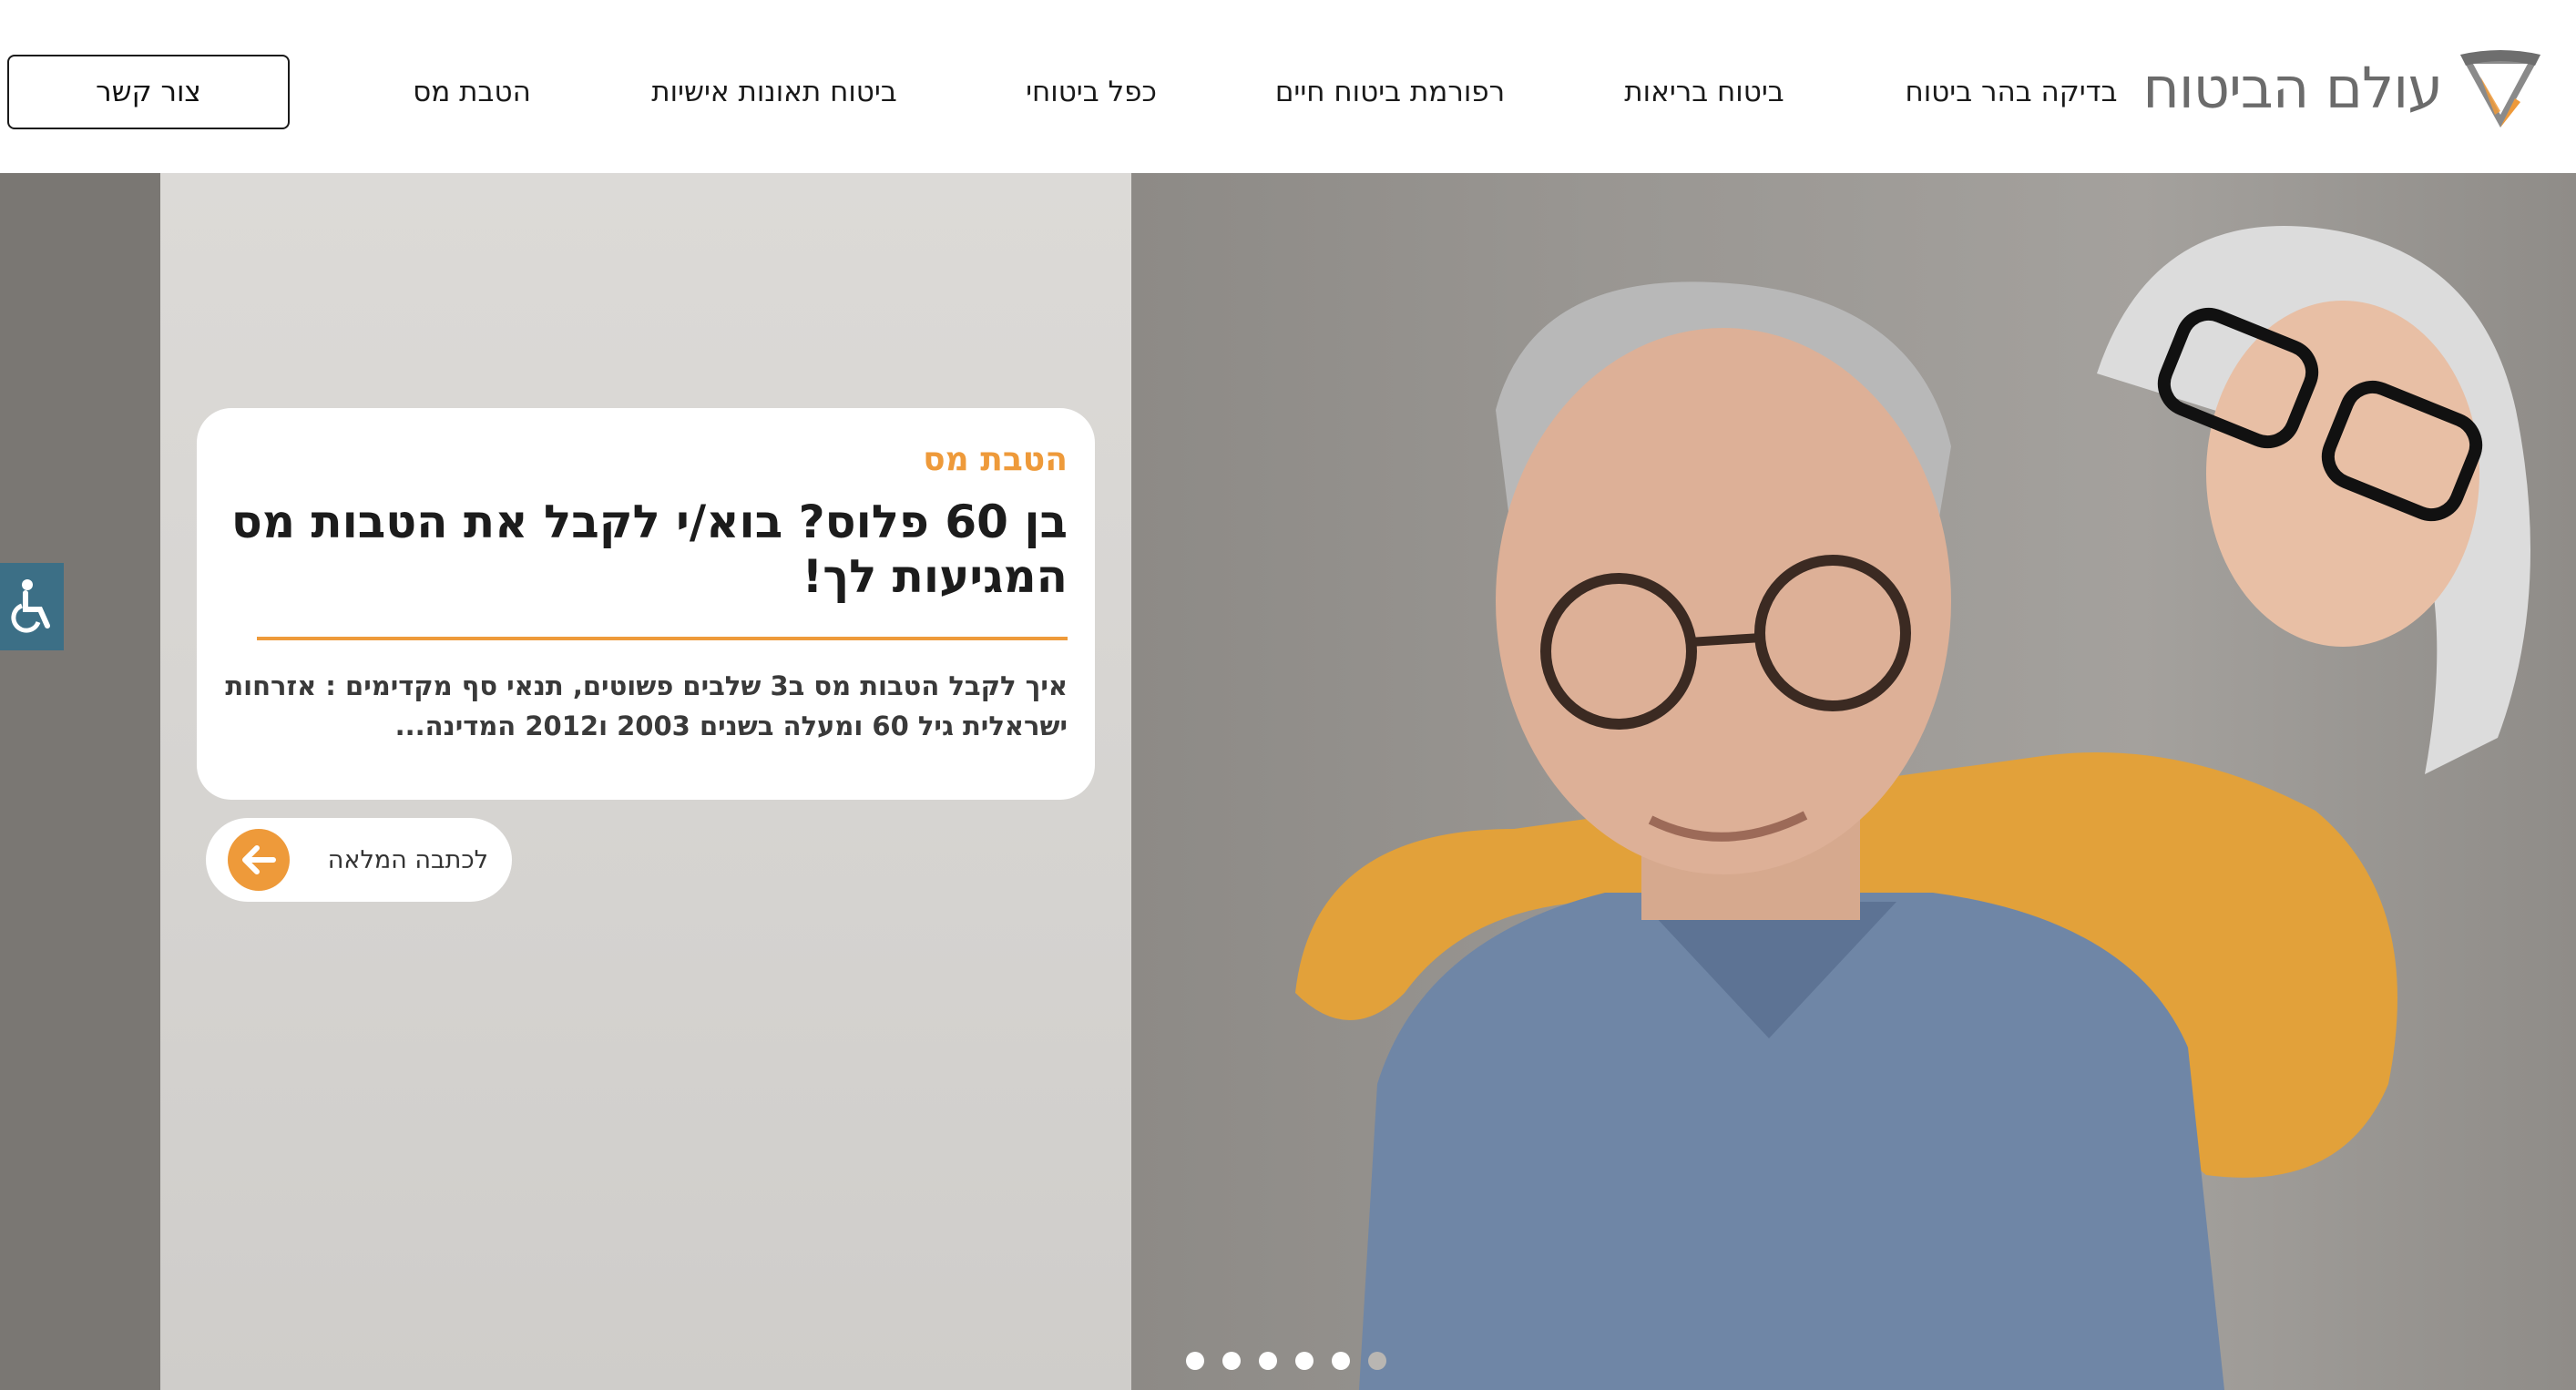 This screenshot has height=1390, width=2576. I want to click on slider-dots, so click(1286, 1361).